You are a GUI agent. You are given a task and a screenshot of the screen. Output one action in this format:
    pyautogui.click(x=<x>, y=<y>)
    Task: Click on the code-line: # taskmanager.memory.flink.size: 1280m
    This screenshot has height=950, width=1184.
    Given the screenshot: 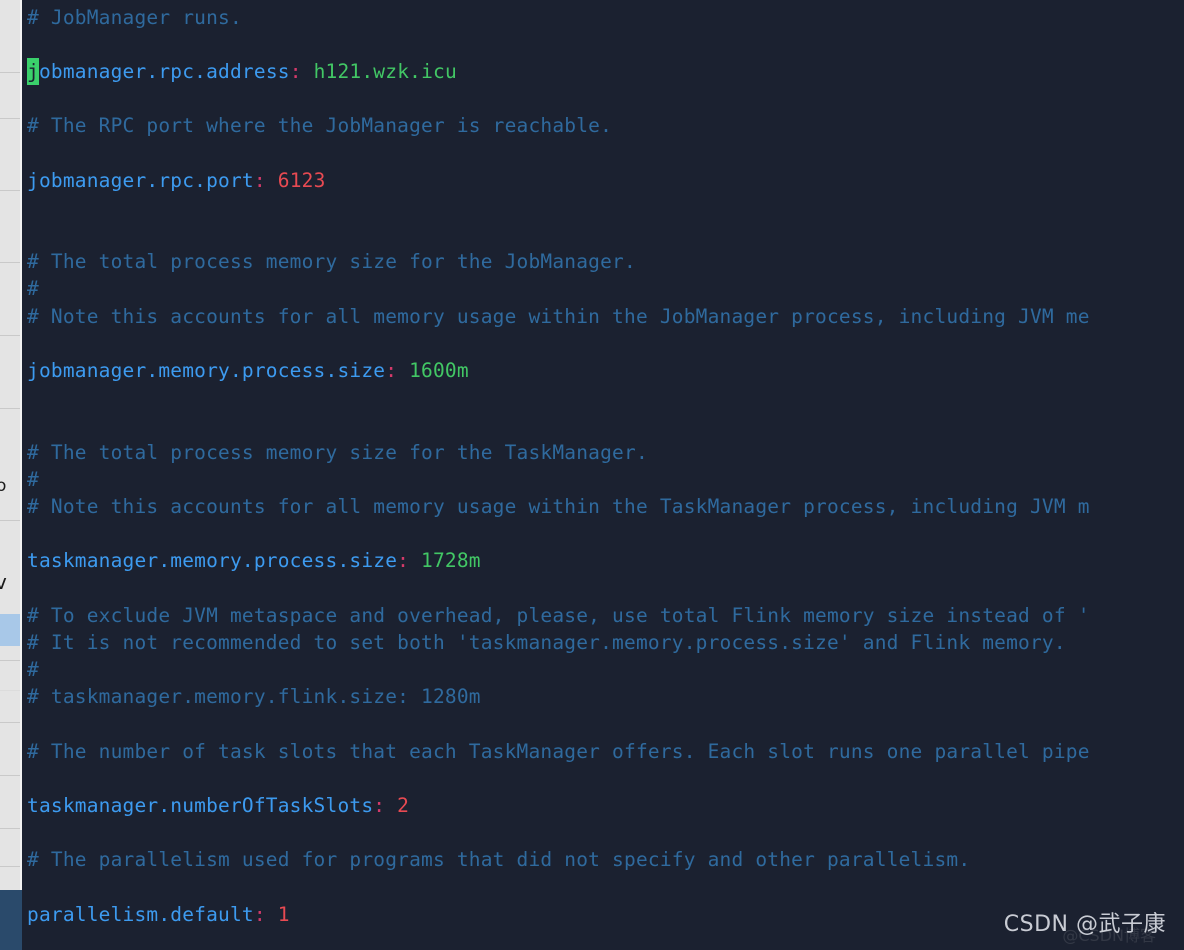 What is the action you would take?
    pyautogui.click(x=558, y=696)
    